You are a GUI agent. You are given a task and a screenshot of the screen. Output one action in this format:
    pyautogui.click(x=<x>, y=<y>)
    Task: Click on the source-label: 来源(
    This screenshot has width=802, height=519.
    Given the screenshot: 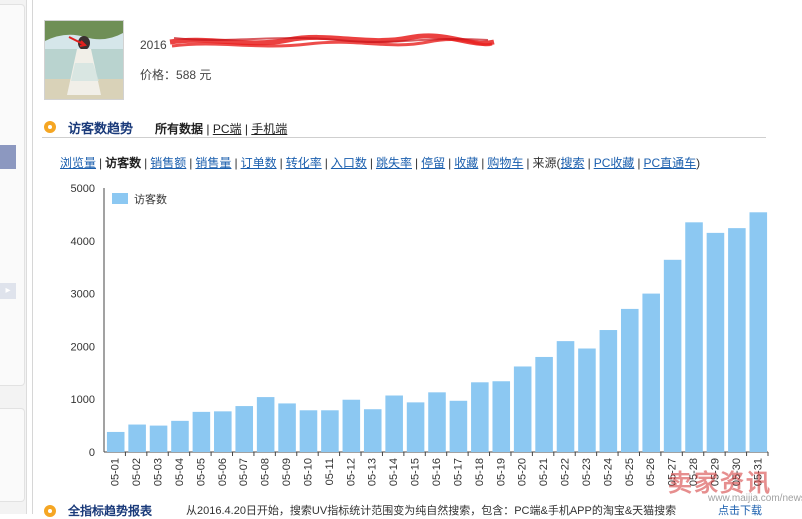 What is the action you would take?
    pyautogui.click(x=546, y=163)
    